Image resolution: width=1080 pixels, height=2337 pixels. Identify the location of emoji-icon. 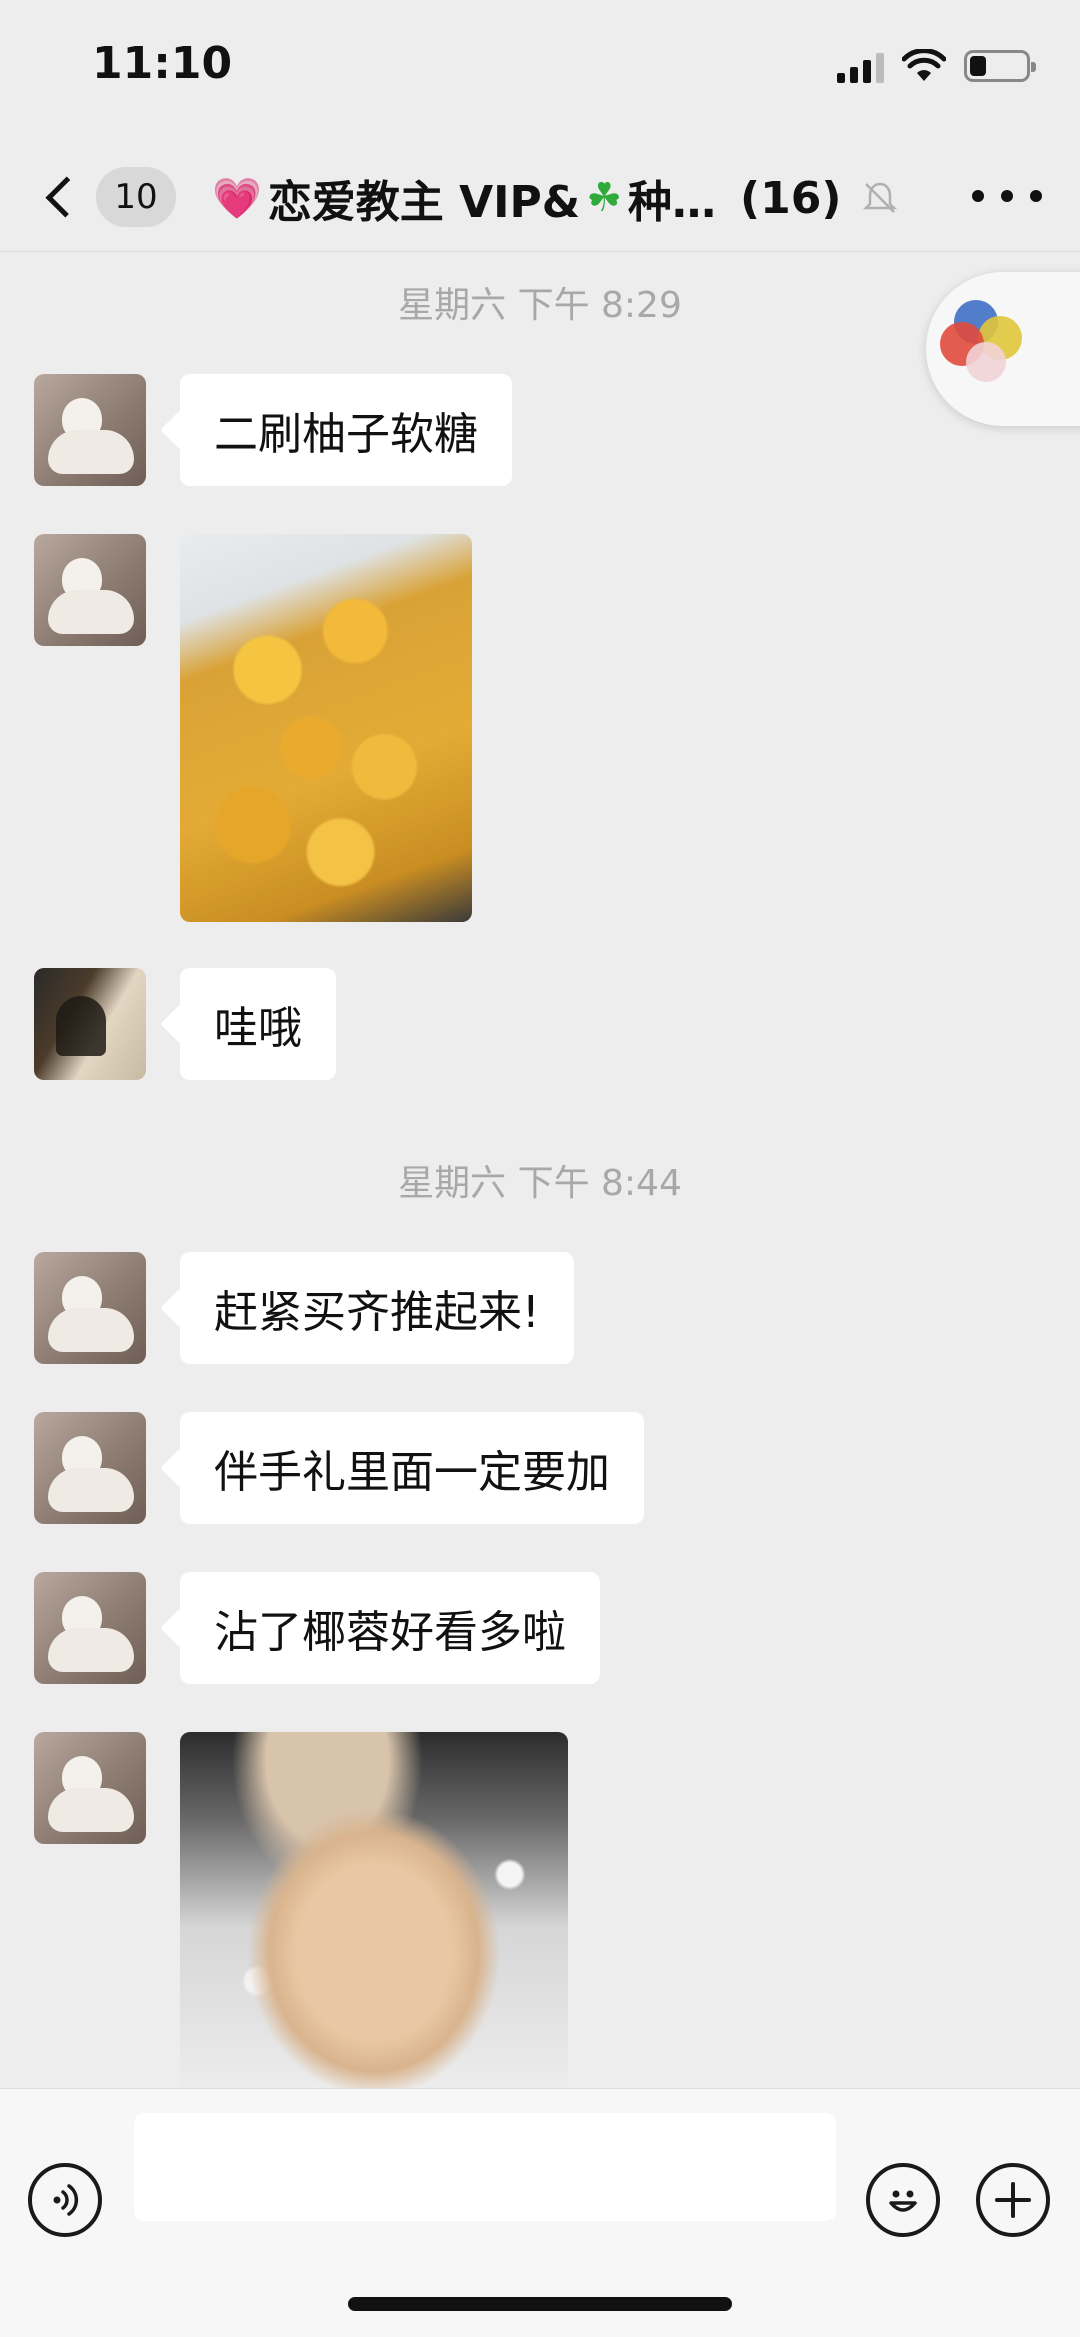
(903, 2201).